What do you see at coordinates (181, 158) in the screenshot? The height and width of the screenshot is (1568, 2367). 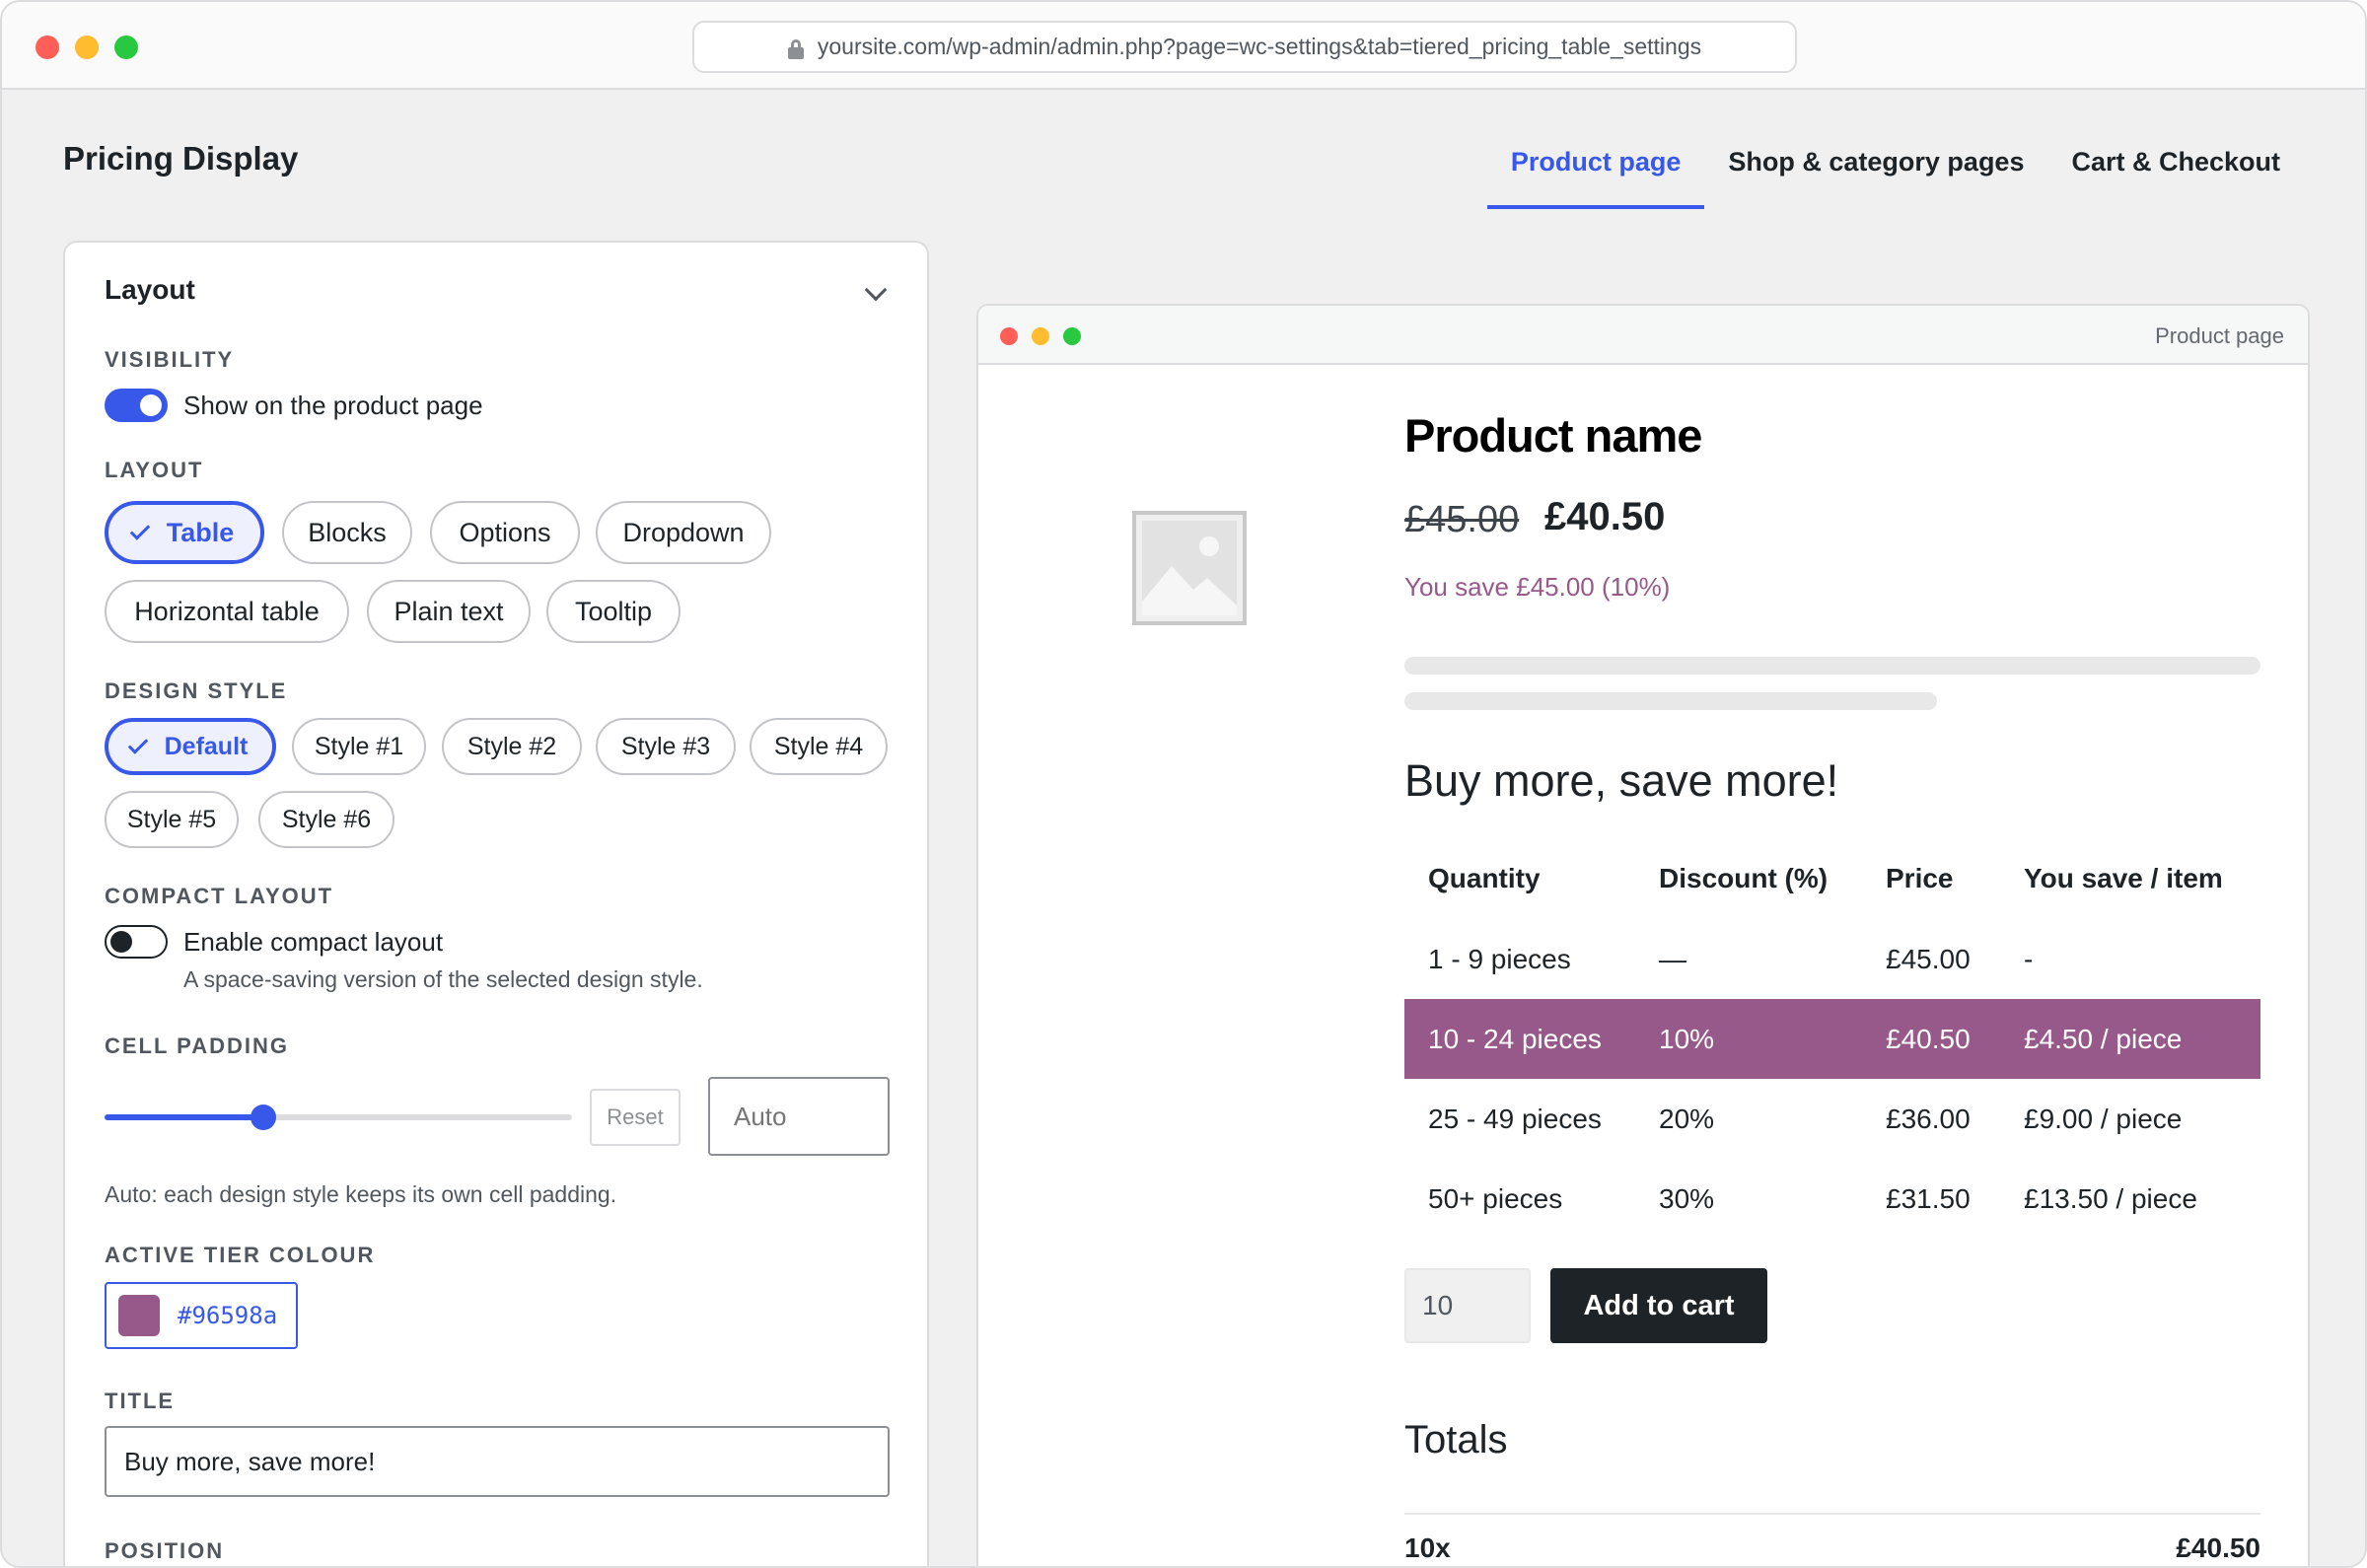 I see `page-title: Pricing Display` at bounding box center [181, 158].